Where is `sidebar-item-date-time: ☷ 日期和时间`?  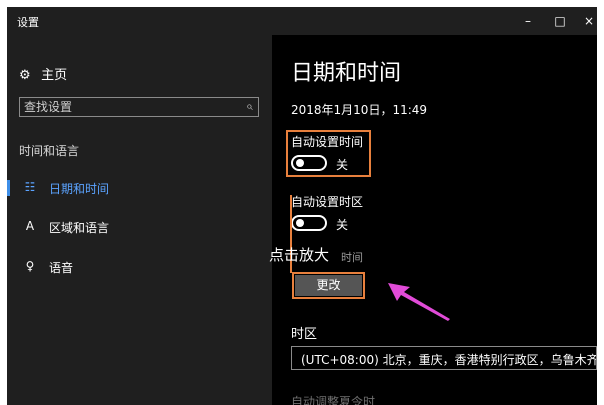
sidebar-item-date-time: ☷ 日期和时间 is located at coordinates (139, 188).